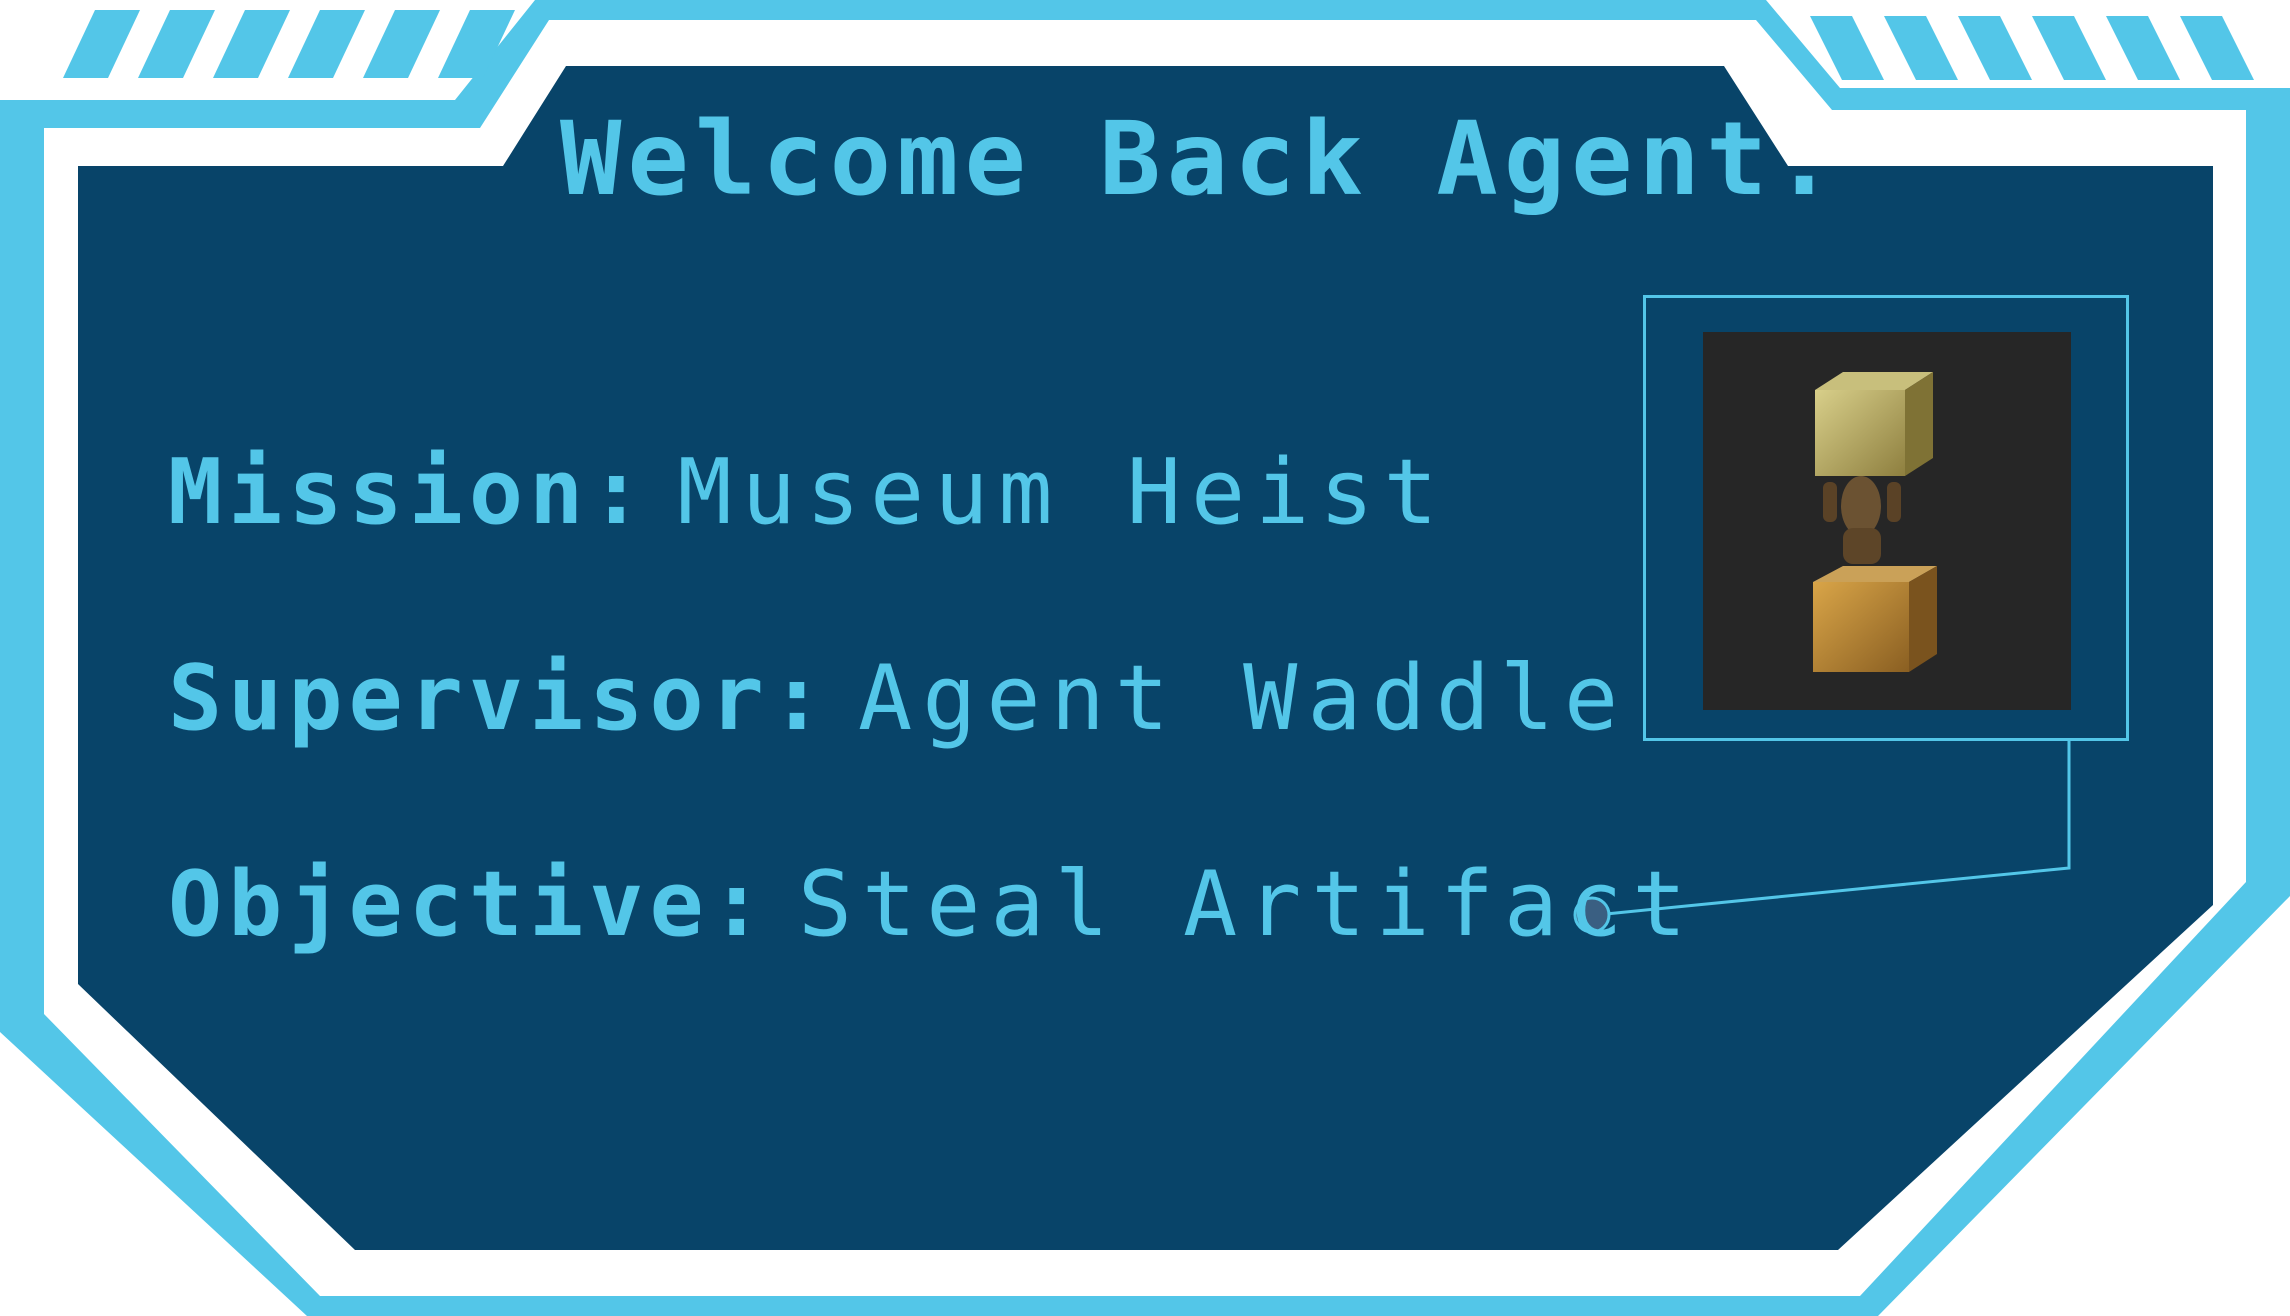 Image resolution: width=2290 pixels, height=1316 pixels. I want to click on objective-label: Objective:, so click(469, 904).